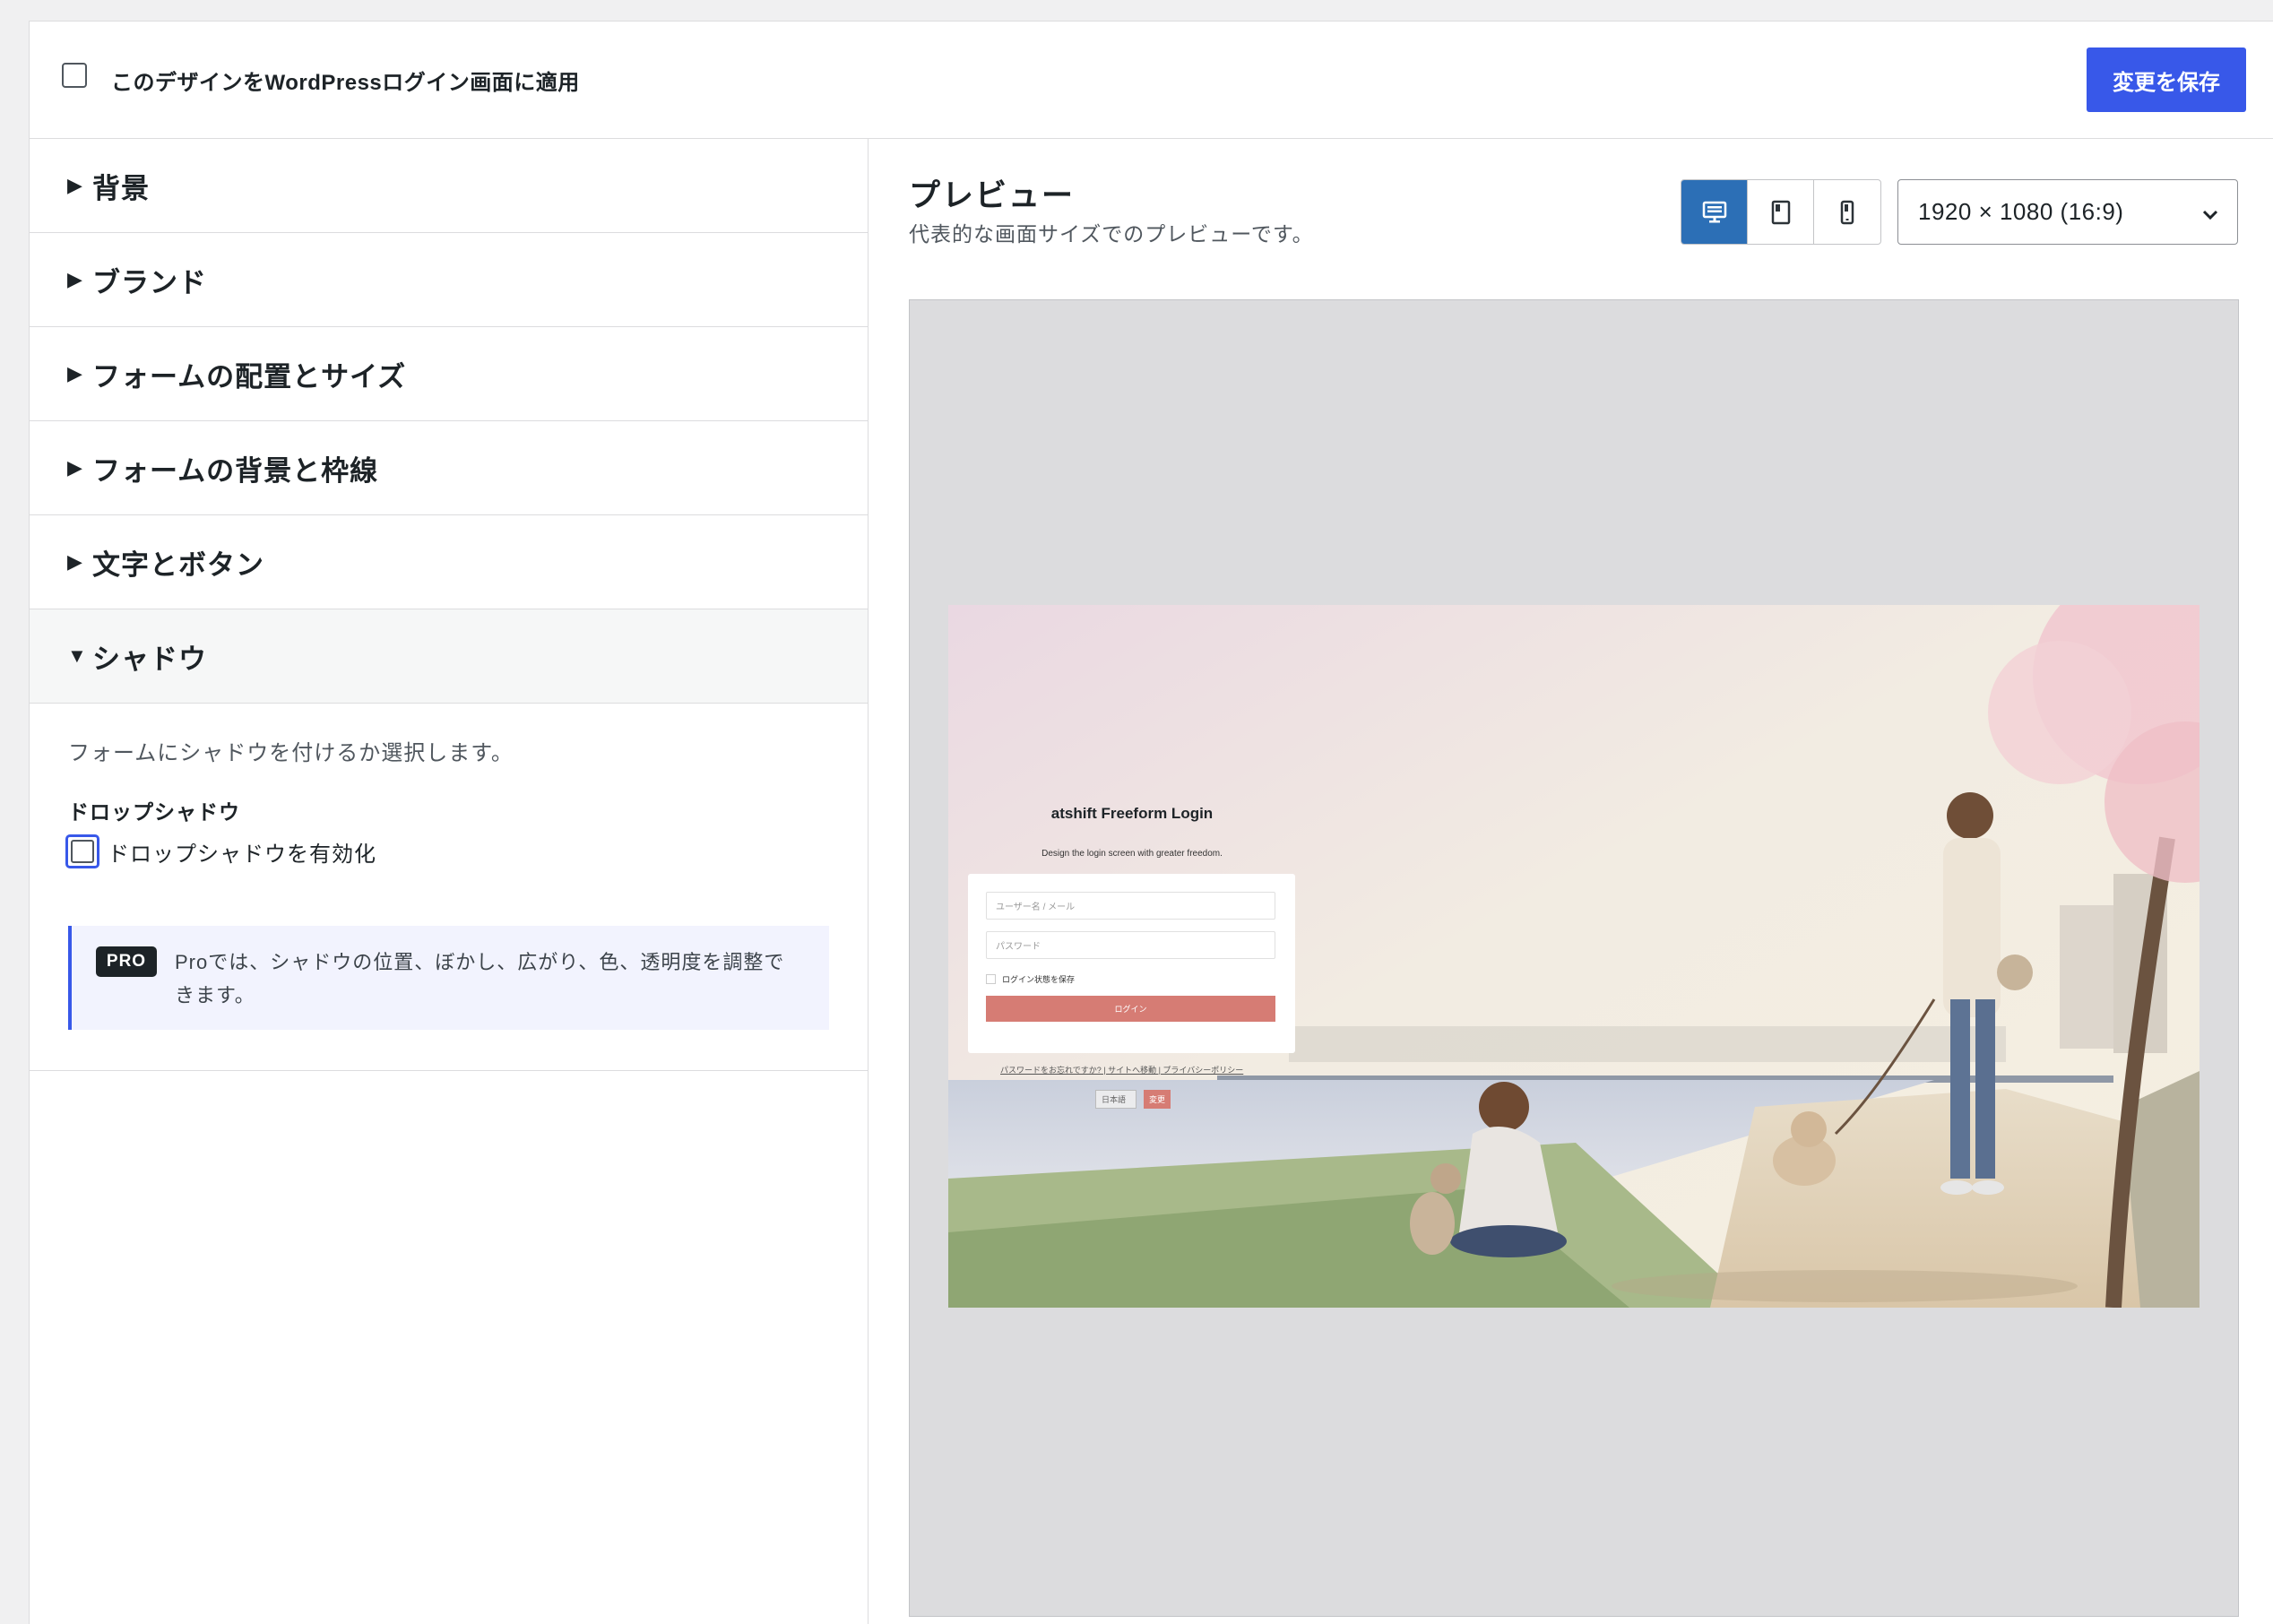  What do you see at coordinates (74, 75) in the screenshot?
I see `apply-design-checkbox` at bounding box center [74, 75].